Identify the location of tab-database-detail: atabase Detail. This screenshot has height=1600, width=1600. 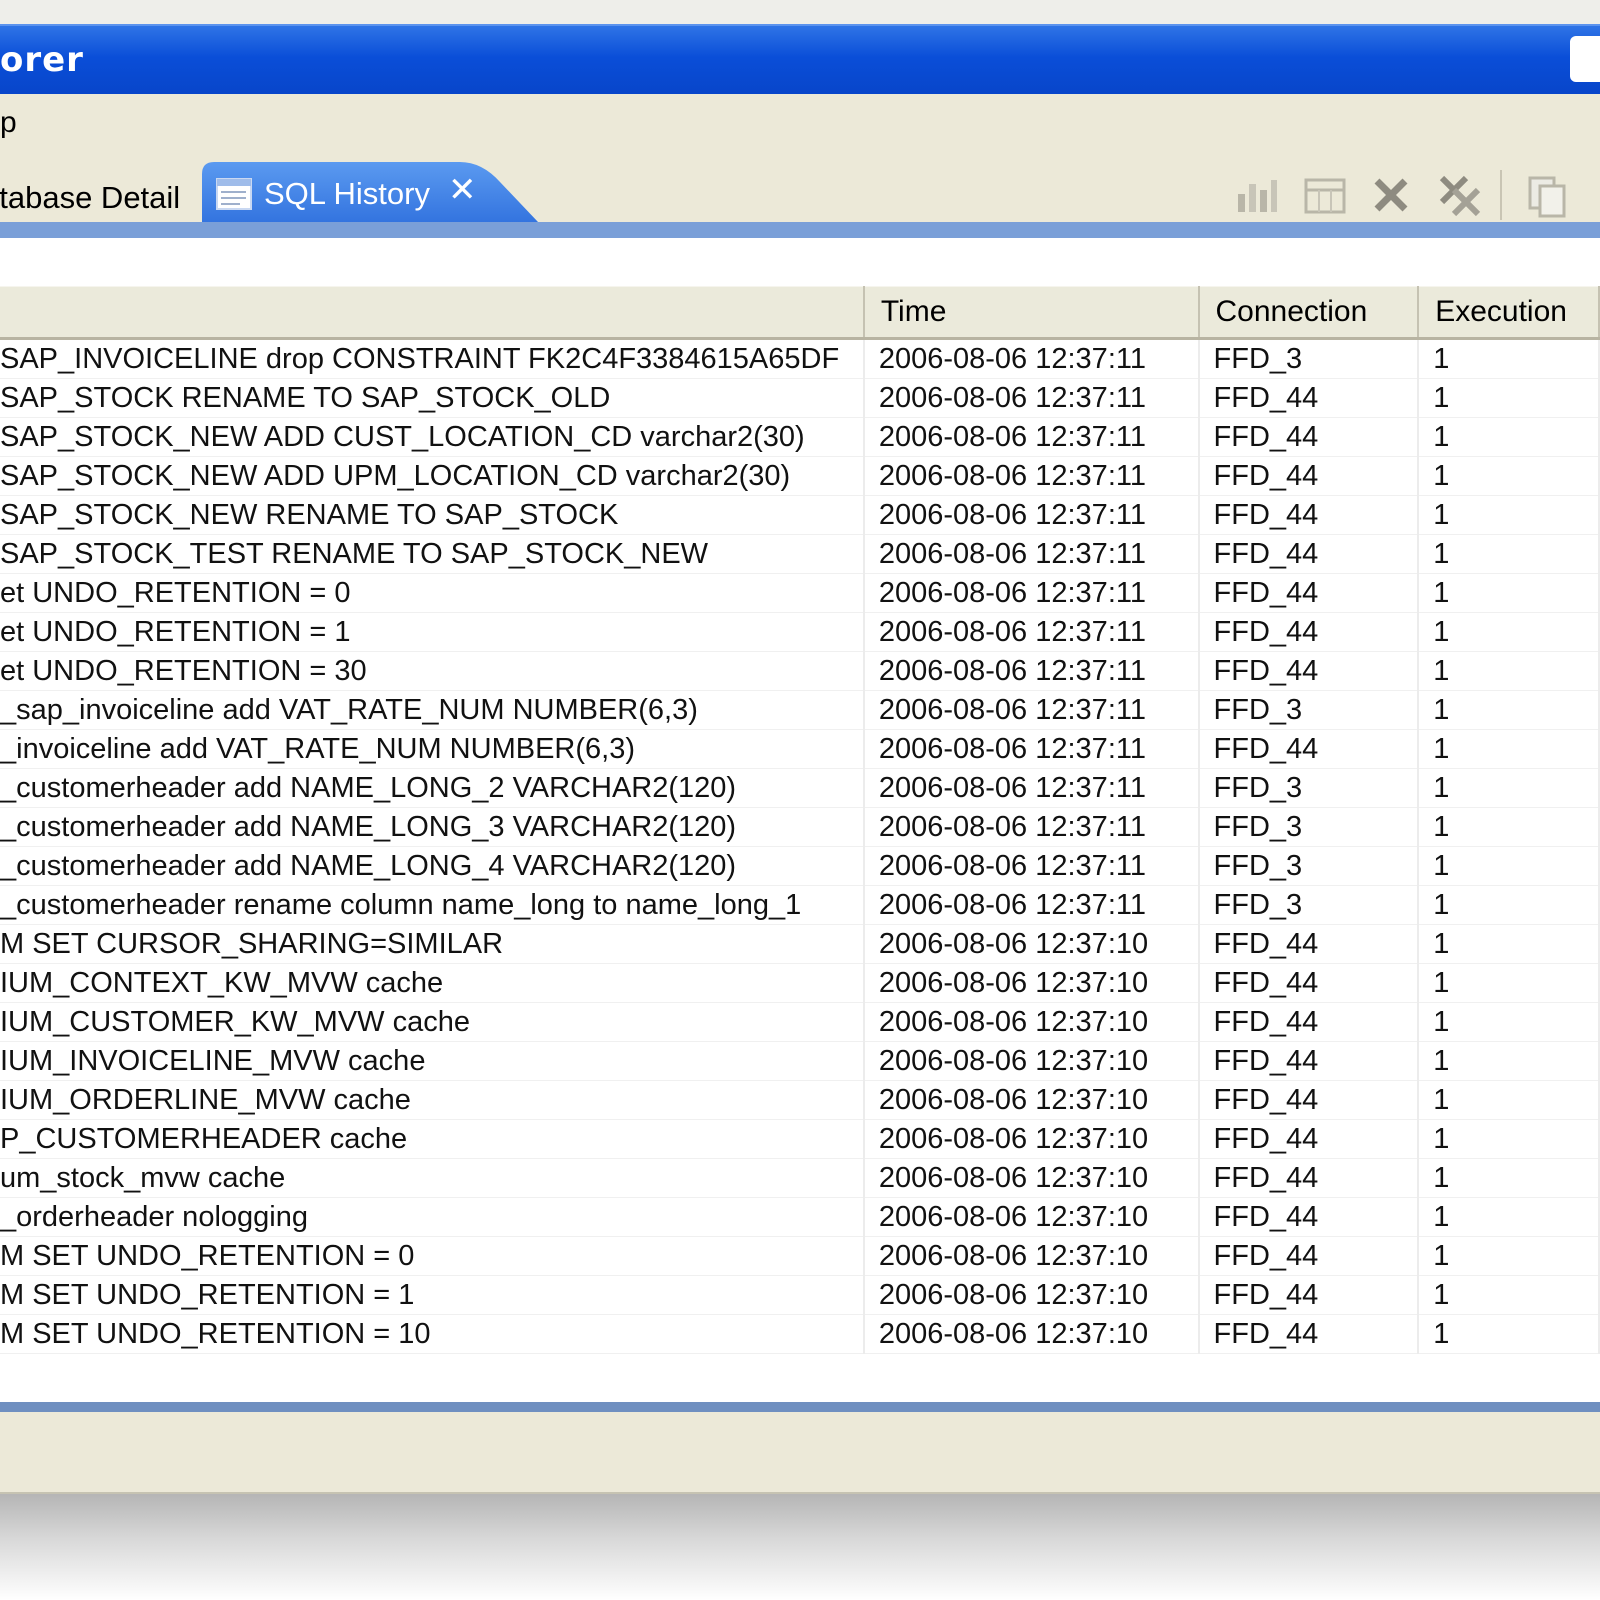
(100, 198).